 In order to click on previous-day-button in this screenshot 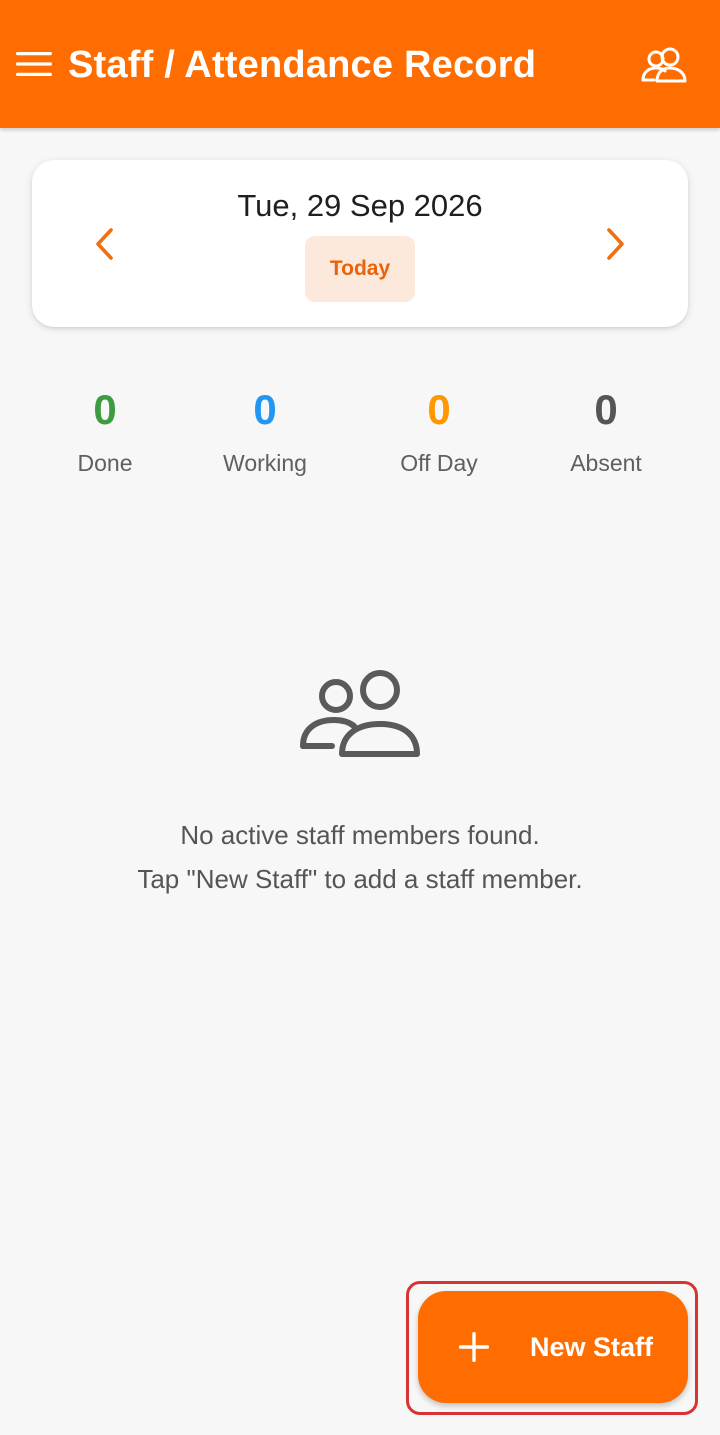, I will do `click(104, 244)`.